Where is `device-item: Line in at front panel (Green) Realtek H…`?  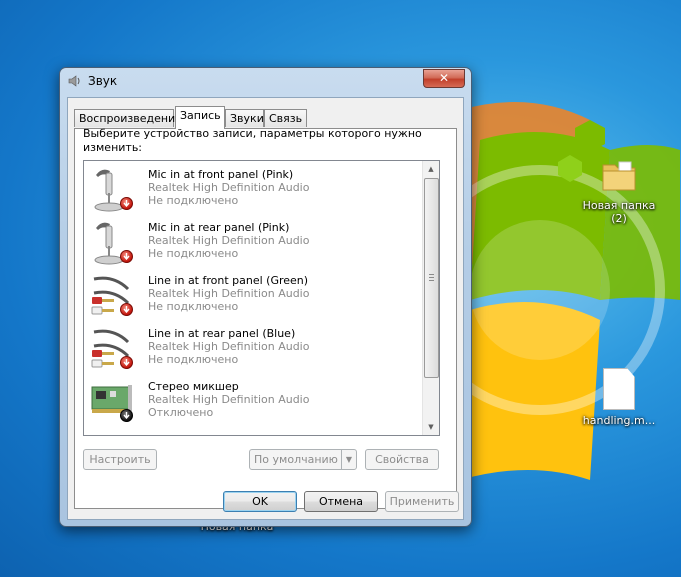
device-item: Line in at front panel (Green) Realtek H… is located at coordinates (252, 295).